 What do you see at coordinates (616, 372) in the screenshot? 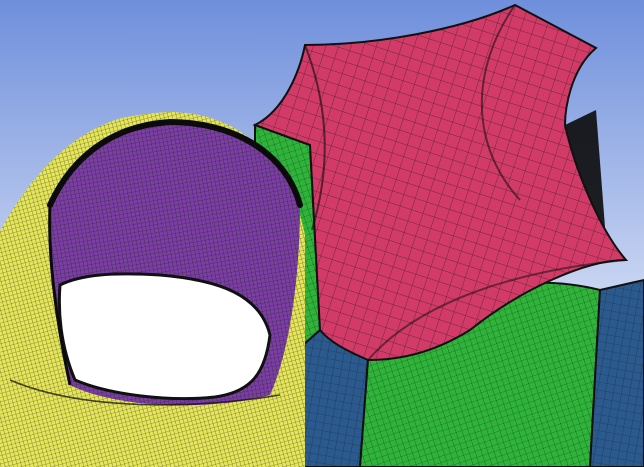
I see `block-side-blue-right` at bounding box center [616, 372].